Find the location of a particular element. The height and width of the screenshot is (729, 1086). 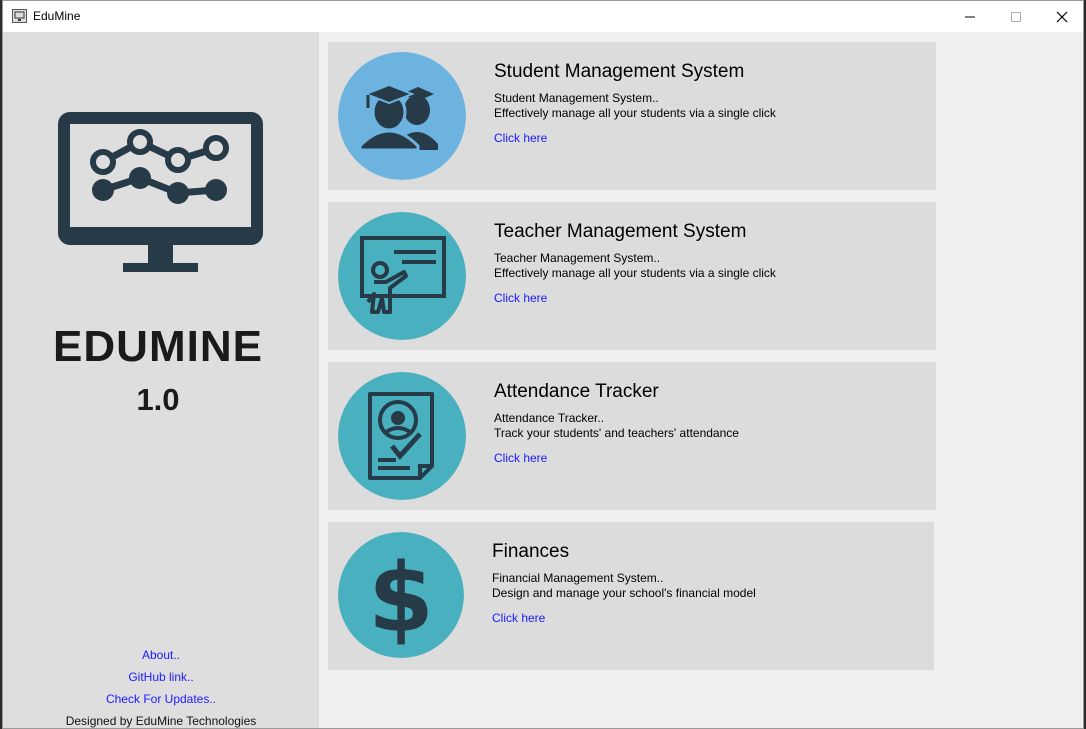

dollar-icon: $ is located at coordinates (401, 595).